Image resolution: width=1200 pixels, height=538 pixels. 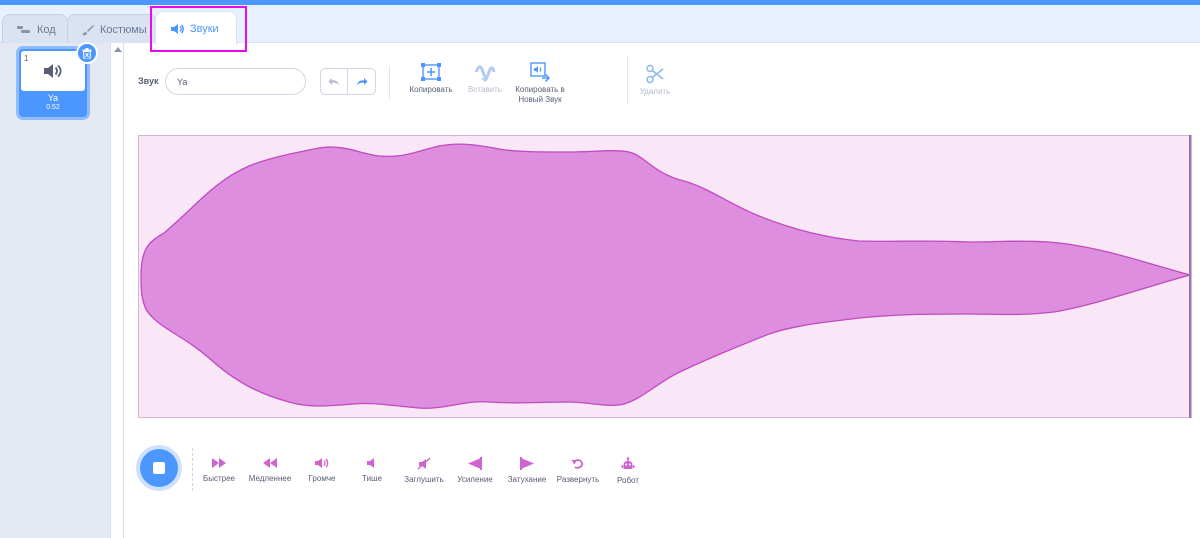 What do you see at coordinates (600, 25) in the screenshot?
I see `editor-tab-bar: Код Костюмы Звуки` at bounding box center [600, 25].